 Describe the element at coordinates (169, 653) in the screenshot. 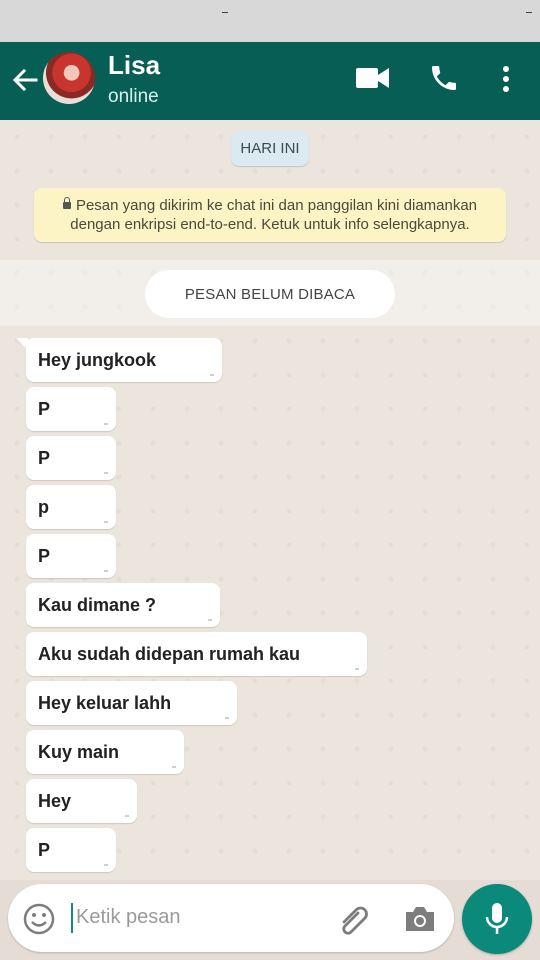

I see `message-text: Aku sudah didepan rumah kau` at that location.